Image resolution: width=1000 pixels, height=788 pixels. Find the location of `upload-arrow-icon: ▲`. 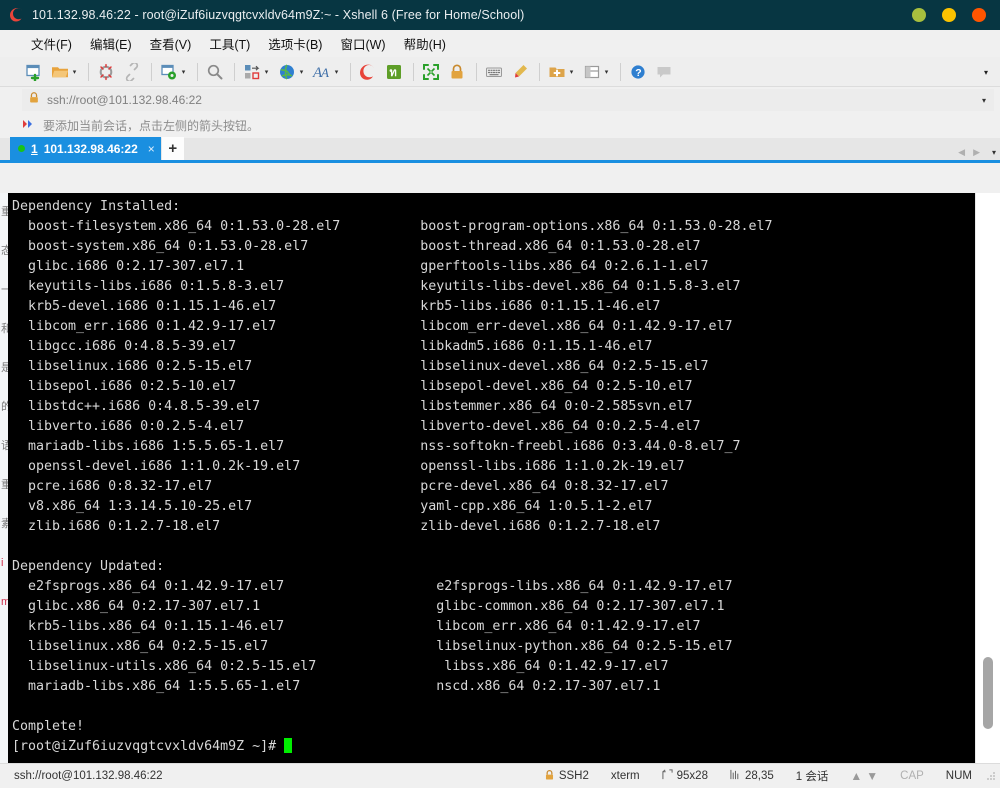

upload-arrow-icon: ▲ is located at coordinates (856, 776).